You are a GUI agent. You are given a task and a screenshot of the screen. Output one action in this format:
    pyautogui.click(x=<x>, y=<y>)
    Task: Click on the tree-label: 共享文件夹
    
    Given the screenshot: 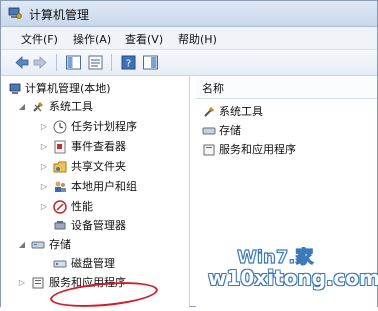 What is the action you would take?
    pyautogui.click(x=98, y=166)
    